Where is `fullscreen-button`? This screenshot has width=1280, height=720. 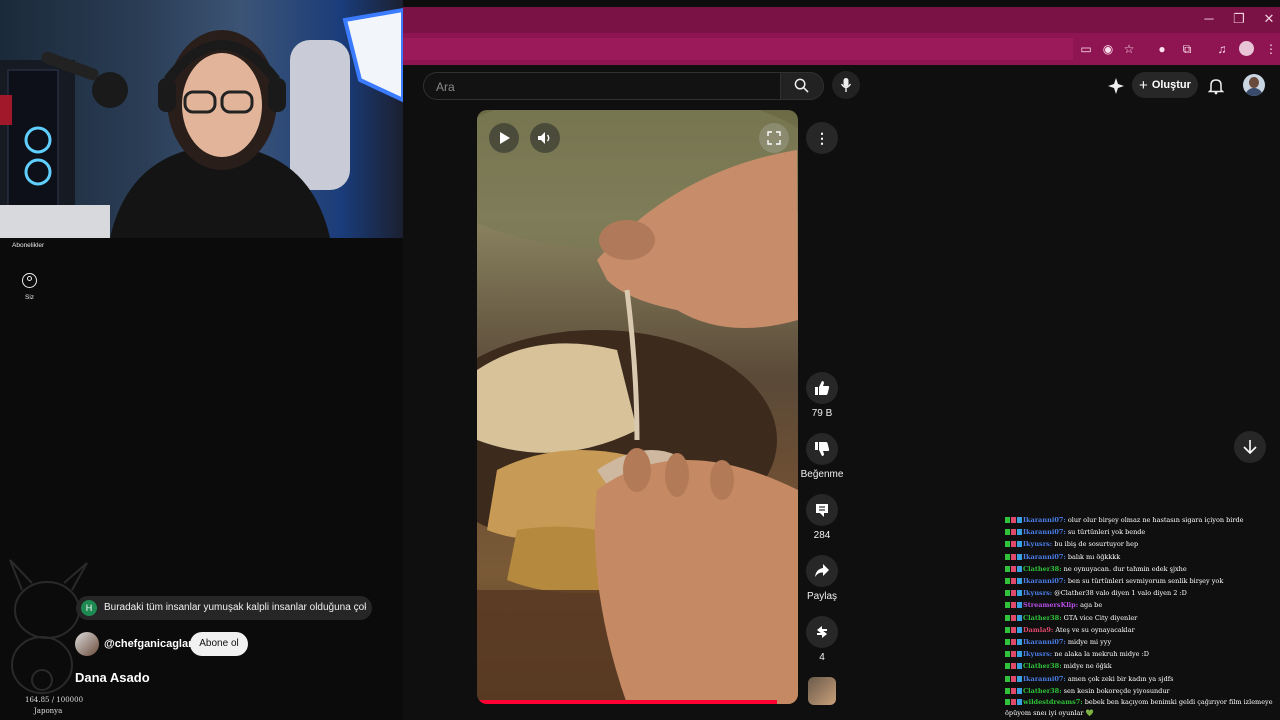
fullscreen-button is located at coordinates (774, 138).